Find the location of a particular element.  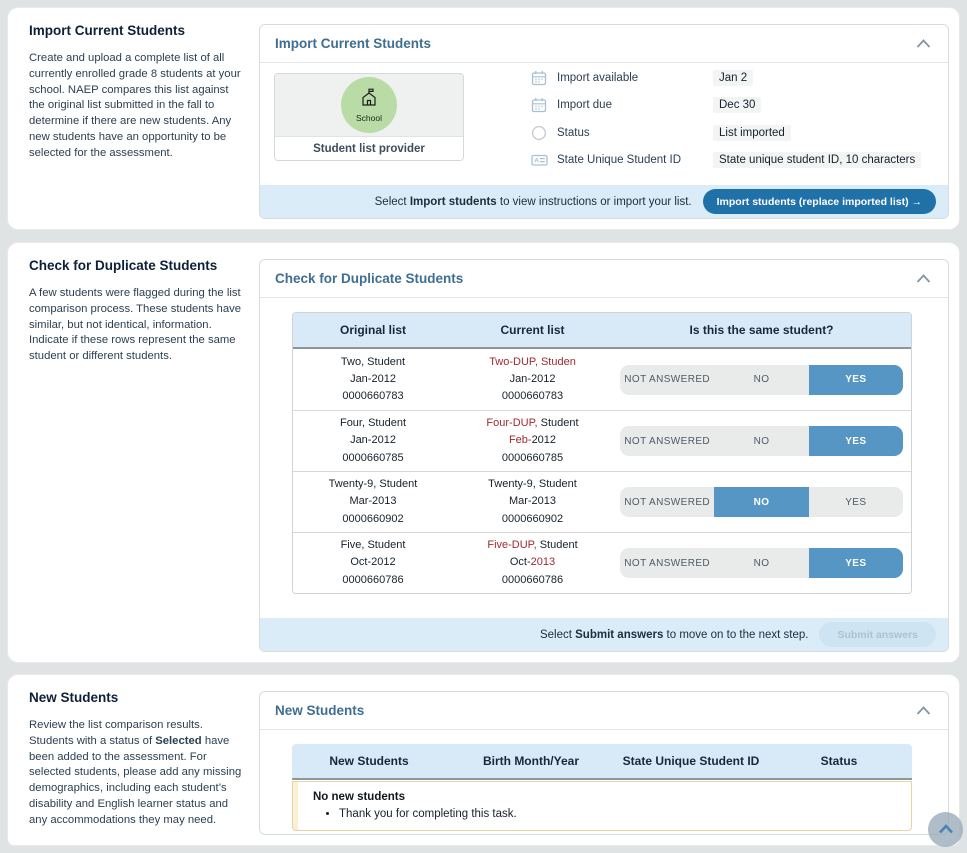

new-students-panel-header: New Students is located at coordinates (604, 711).